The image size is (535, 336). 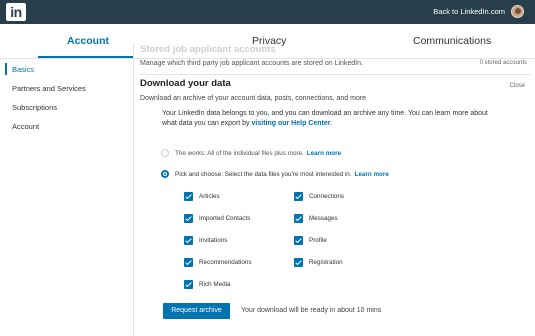 What do you see at coordinates (185, 83) in the screenshot?
I see `download-data-title: Download your data` at bounding box center [185, 83].